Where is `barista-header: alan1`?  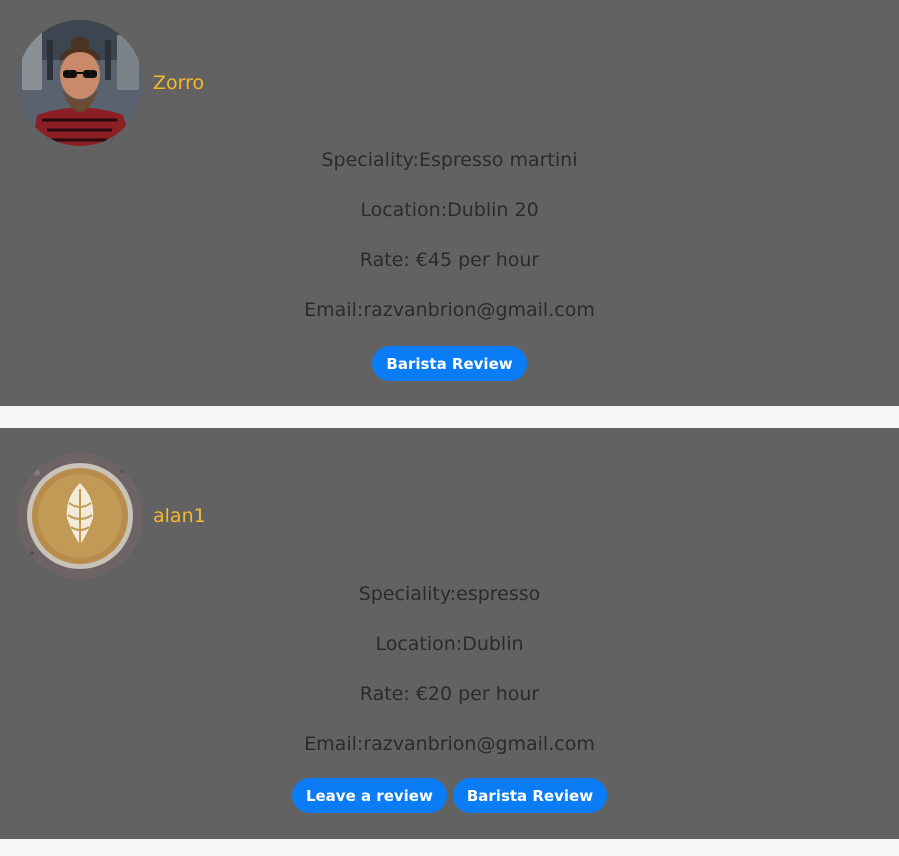
barista-header: alan1 is located at coordinates (111, 516).